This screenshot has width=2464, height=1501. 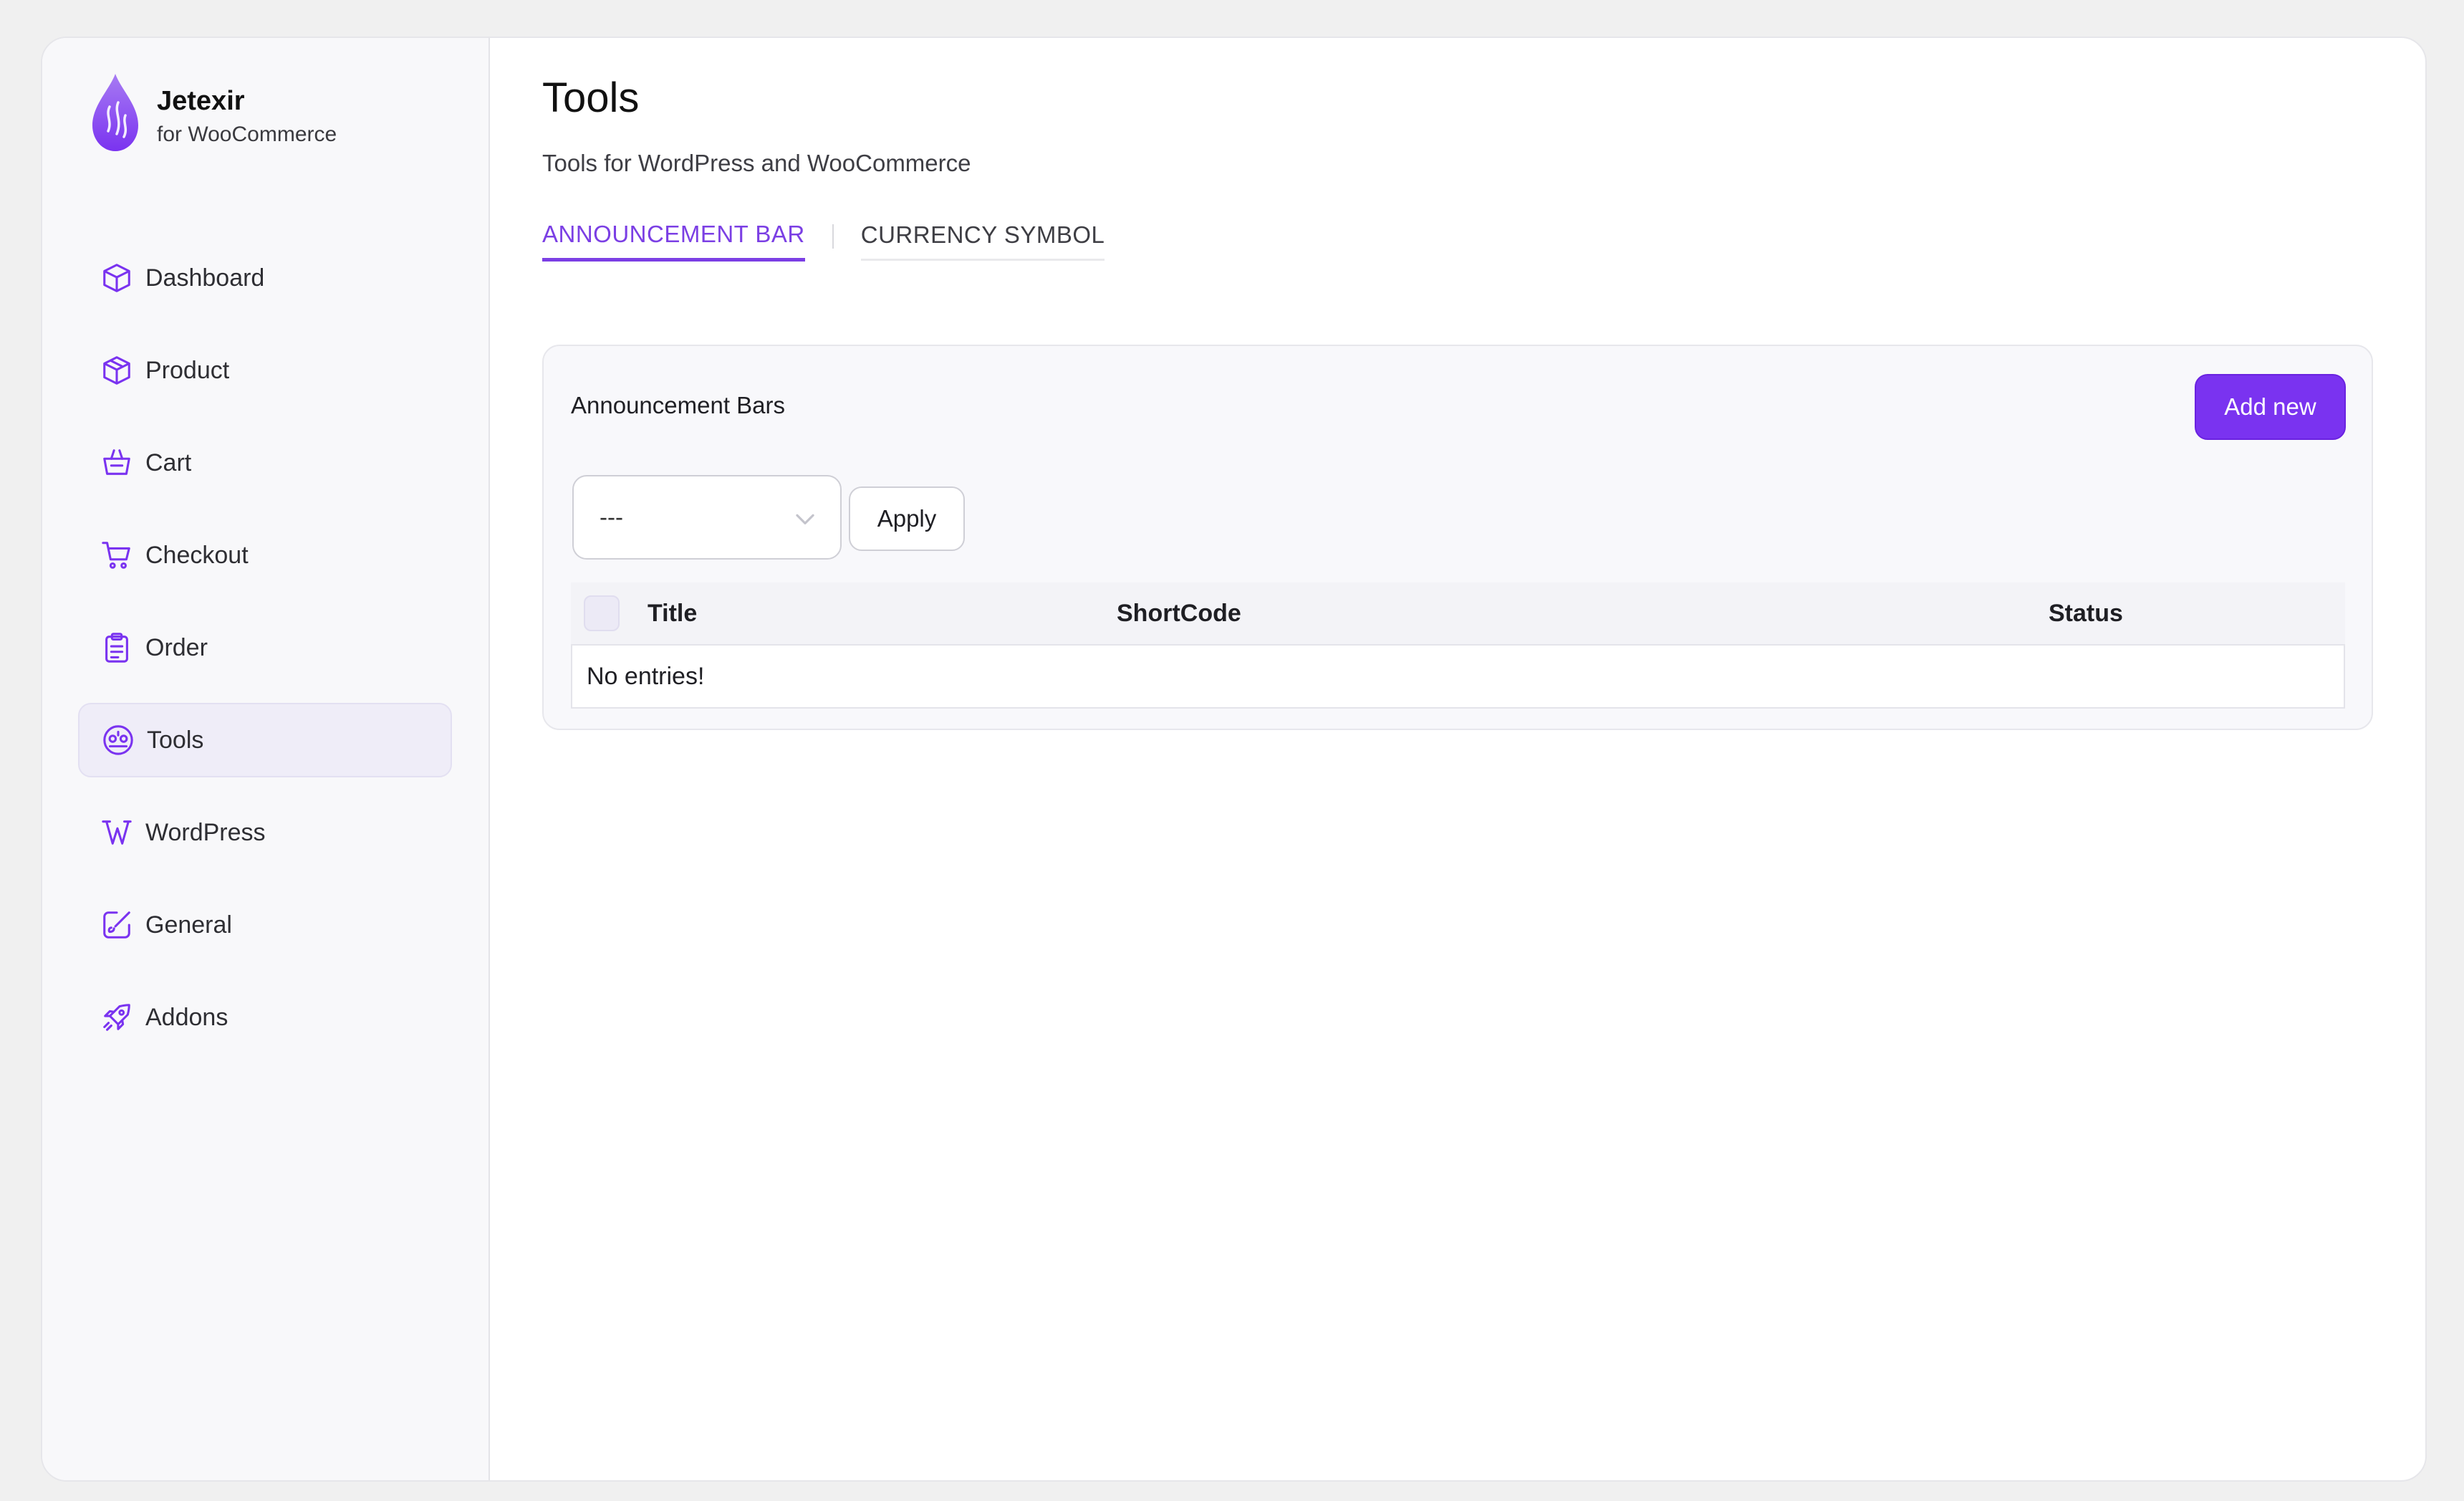 I want to click on sidebar-item-label: General, so click(x=188, y=925).